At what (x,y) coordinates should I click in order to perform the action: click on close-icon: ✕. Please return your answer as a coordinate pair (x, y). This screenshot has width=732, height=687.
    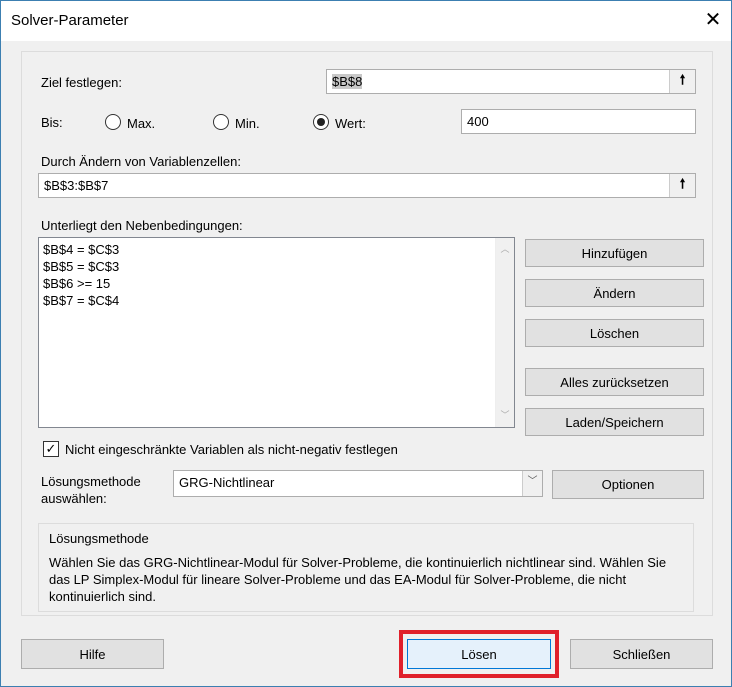
    Looking at the image, I should click on (713, 19).